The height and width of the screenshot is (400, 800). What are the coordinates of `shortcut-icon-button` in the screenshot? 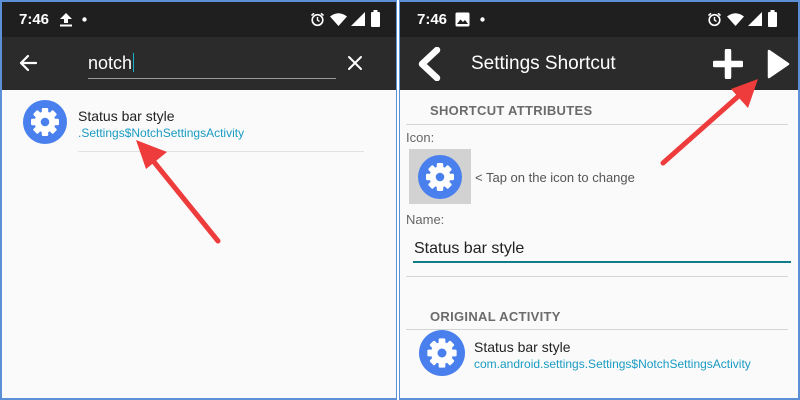 It's located at (440, 176).